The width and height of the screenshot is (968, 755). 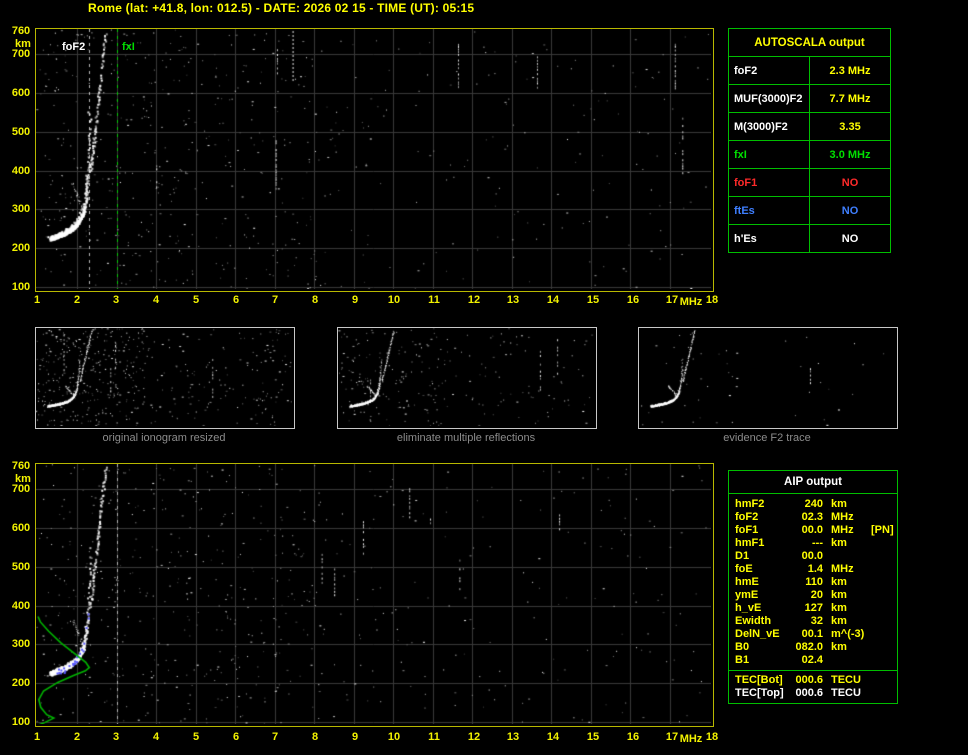 I want to click on thumbnail-evidence-f2, so click(x=768, y=378).